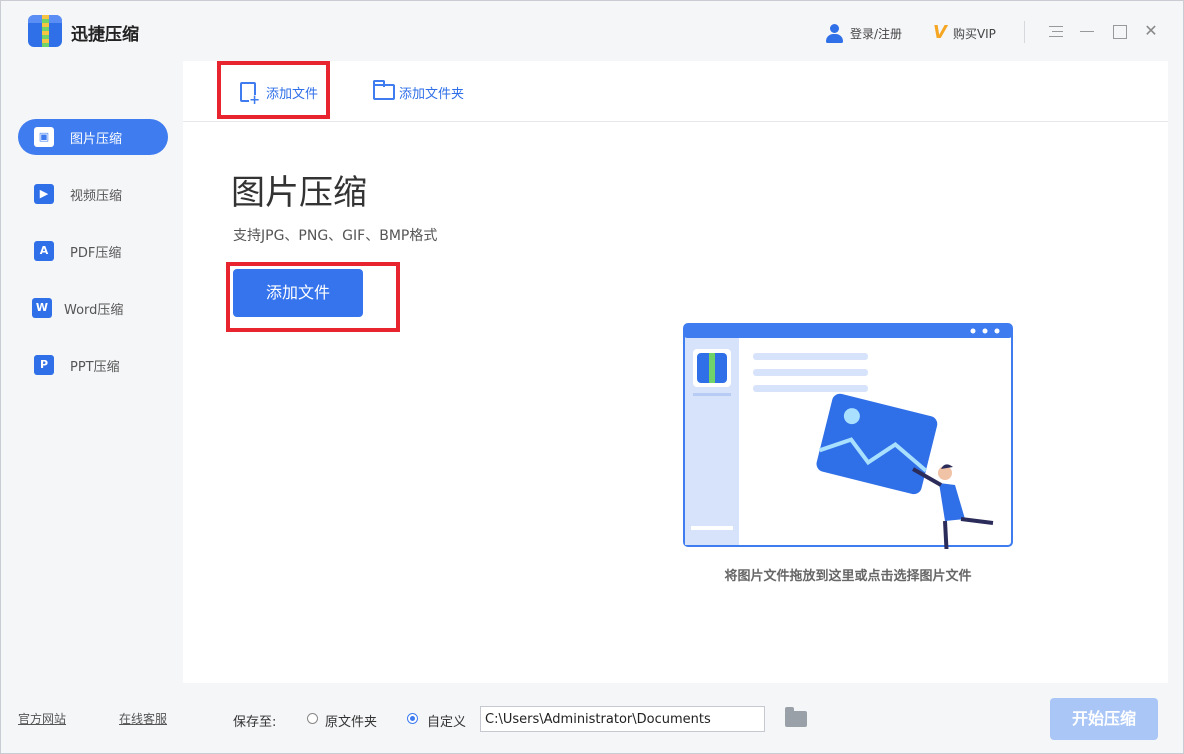 The image size is (1184, 754). I want to click on bottom-bar: 保存至: 原文件夹 自定义 开始压缩, so click(683, 718).